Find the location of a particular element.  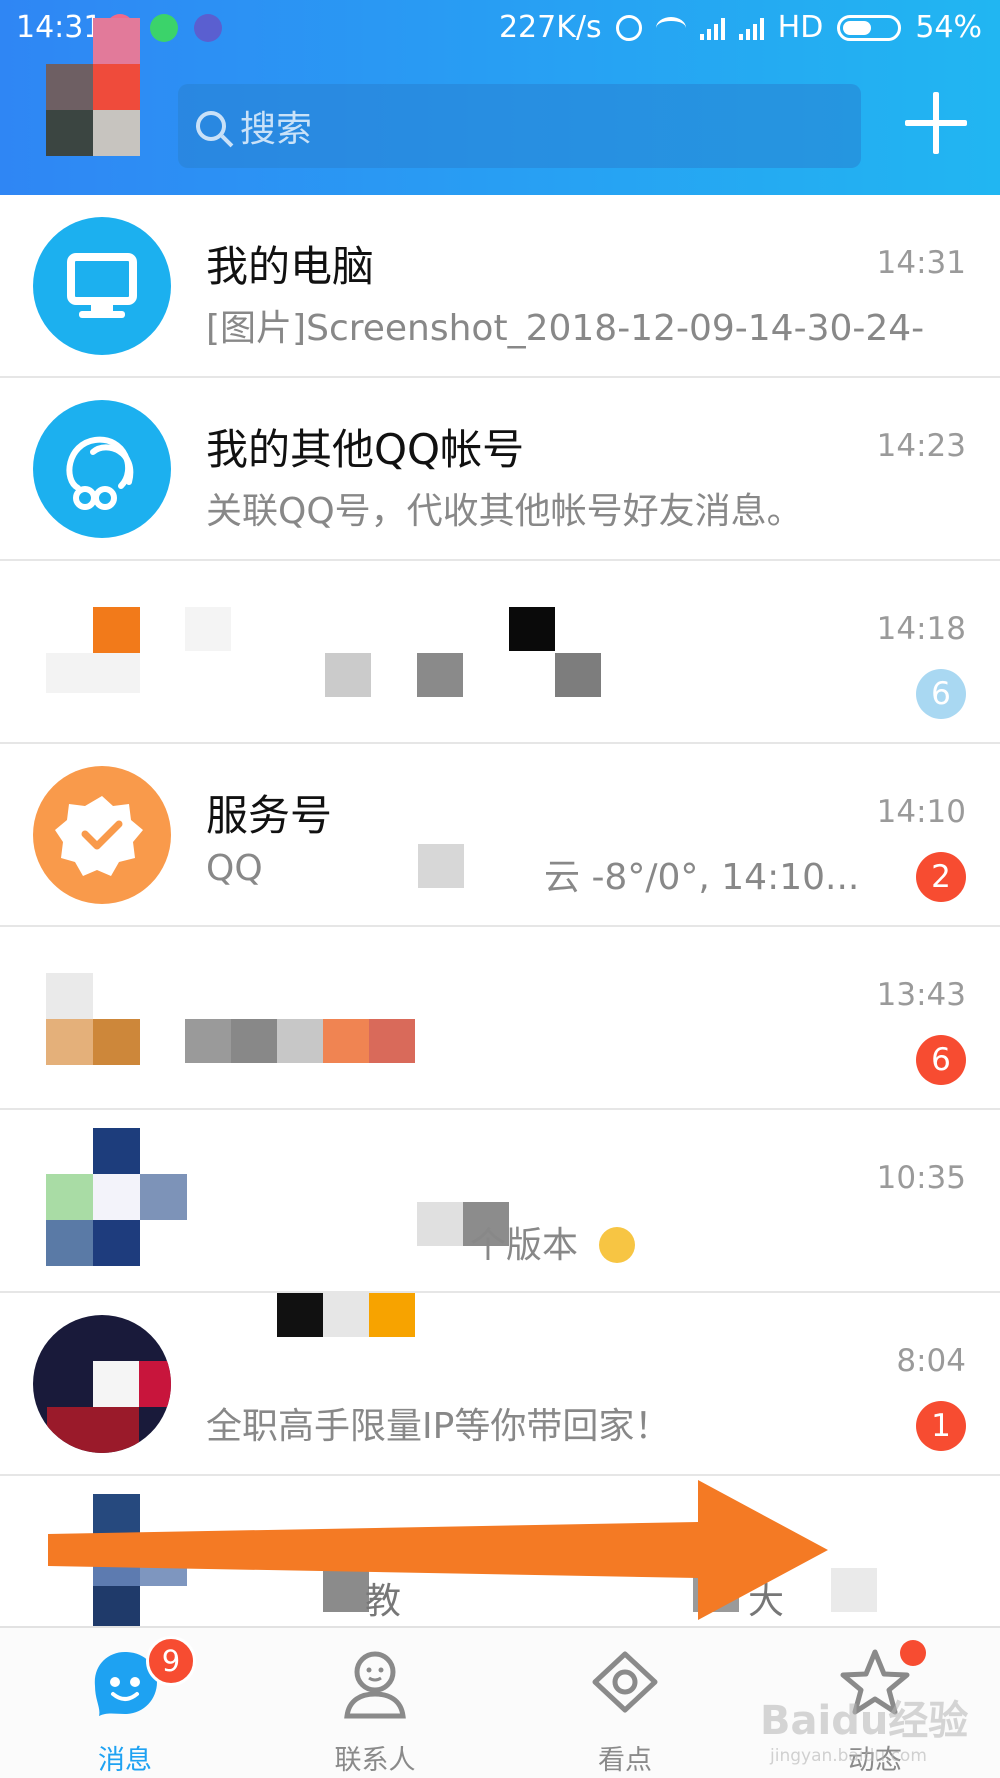

status-right: 227K/s HD 54% is located at coordinates (740, 27).